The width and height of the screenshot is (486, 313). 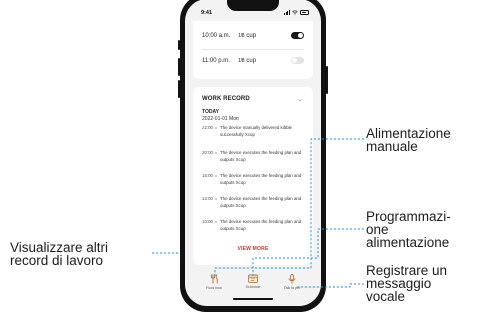 I want to click on callout-text: record di lavoro, so click(x=57, y=260).